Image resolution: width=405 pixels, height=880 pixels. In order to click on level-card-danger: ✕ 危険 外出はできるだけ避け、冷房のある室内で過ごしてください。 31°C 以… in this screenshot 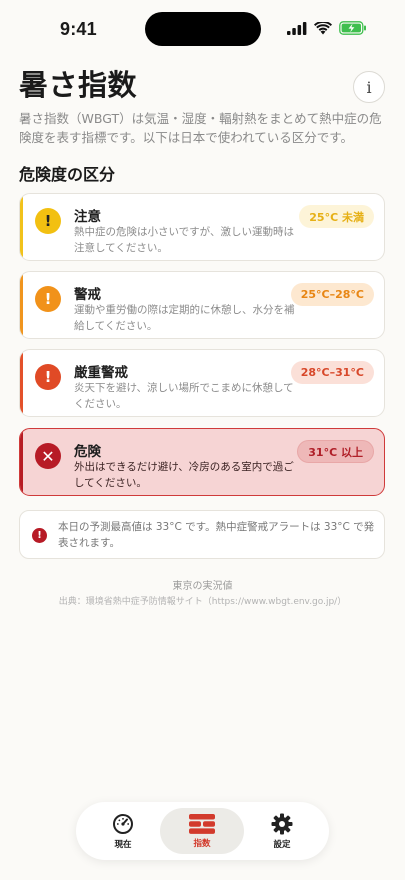, I will do `click(202, 462)`.